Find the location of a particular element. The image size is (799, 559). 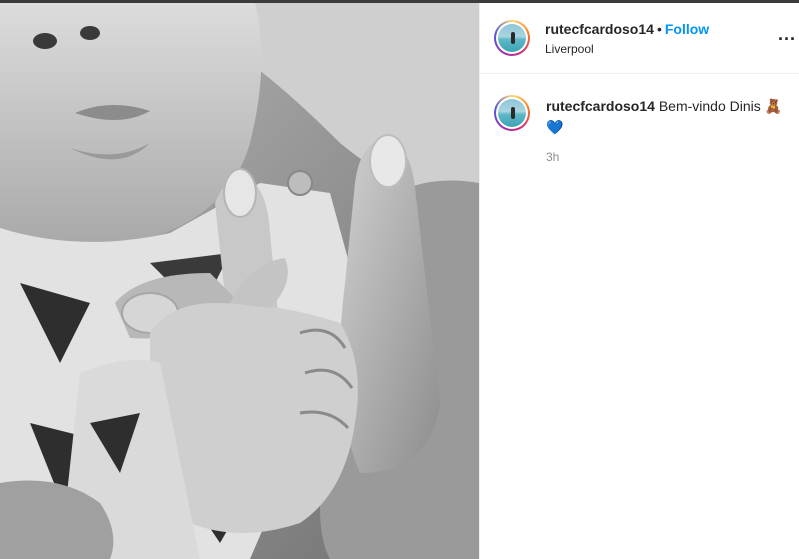

caption-username: rutecfcardoso14 is located at coordinates (600, 106).